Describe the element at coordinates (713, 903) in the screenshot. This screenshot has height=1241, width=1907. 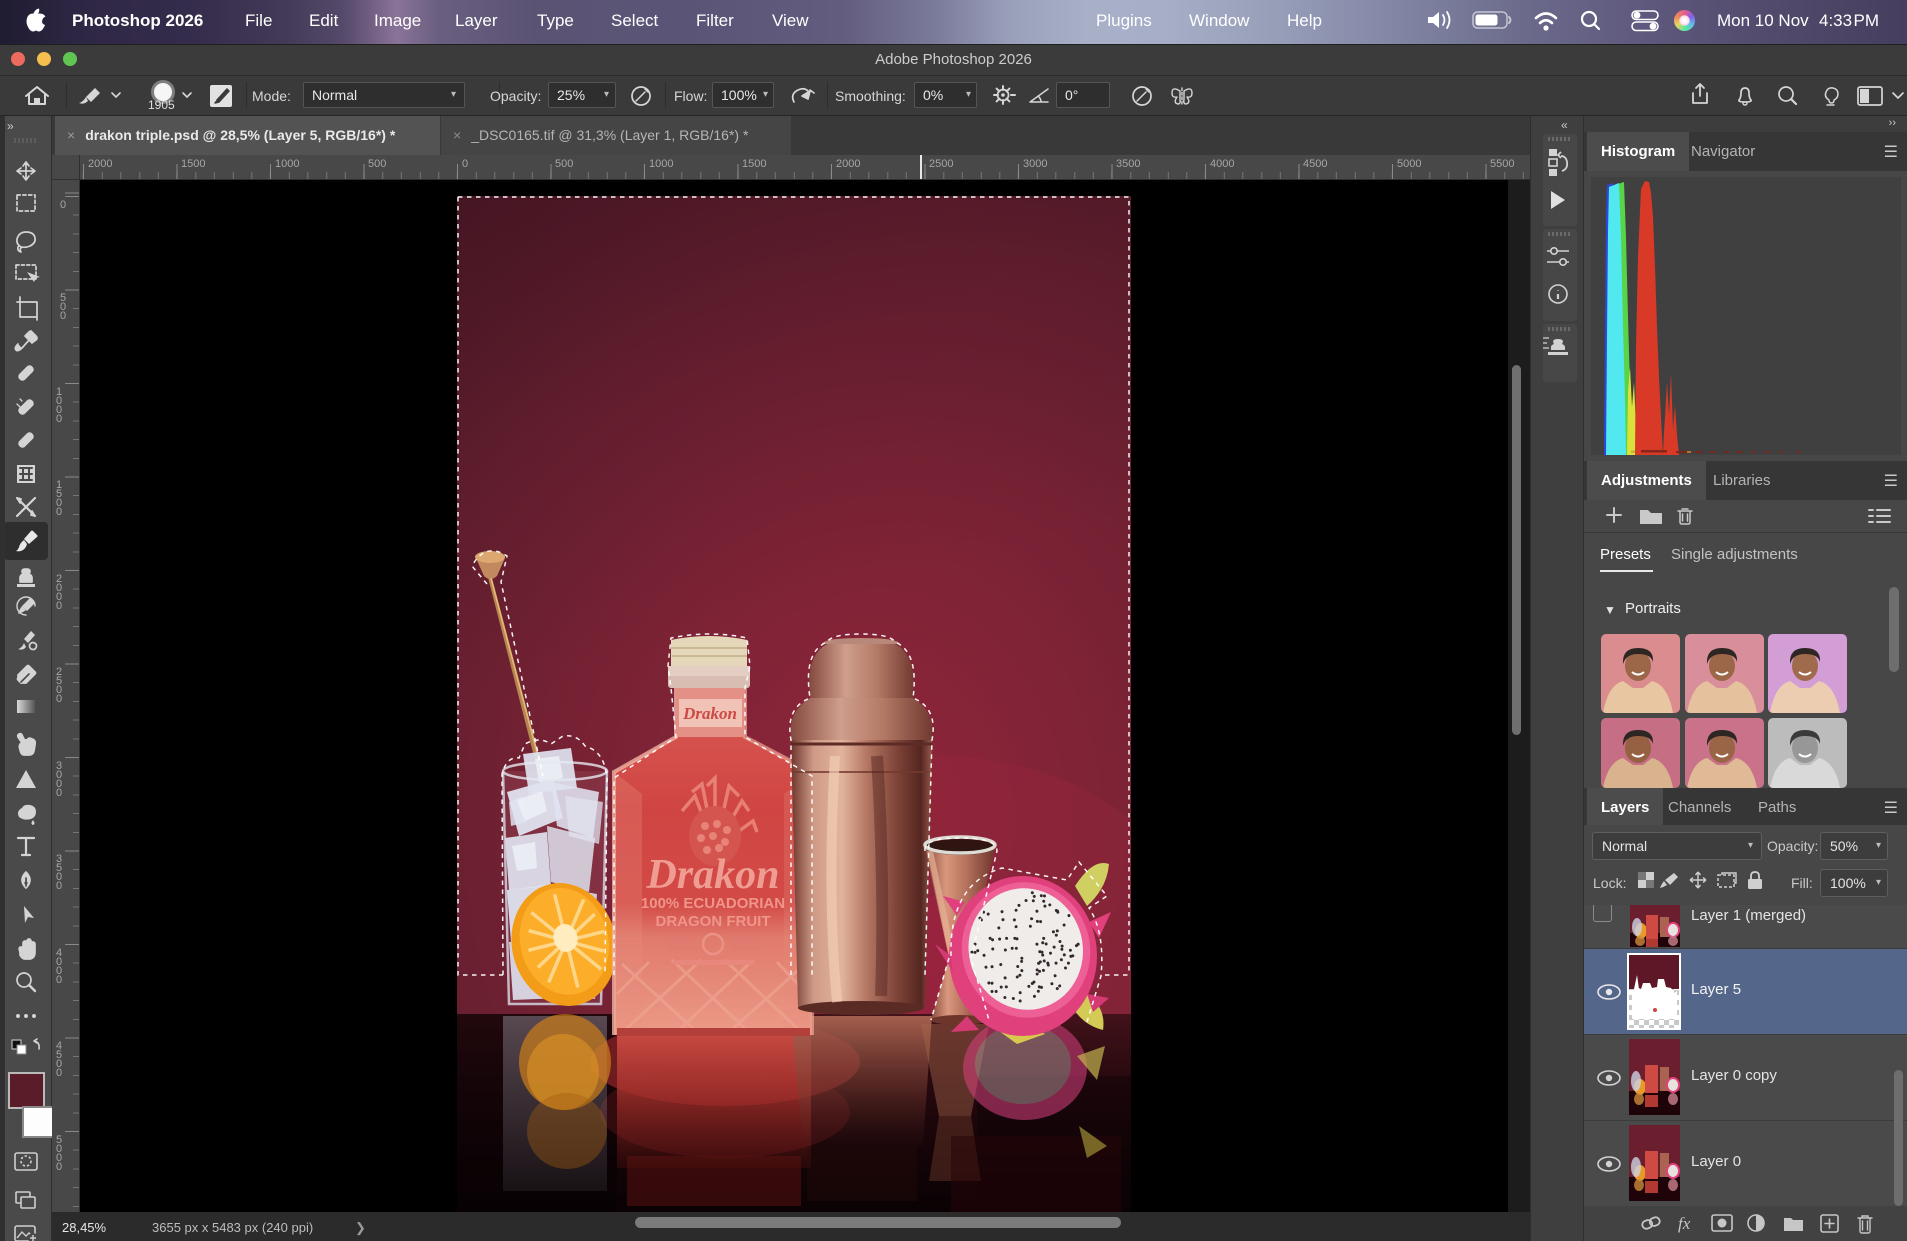
I see `svg-text: 100% ECUADORIAN` at that location.